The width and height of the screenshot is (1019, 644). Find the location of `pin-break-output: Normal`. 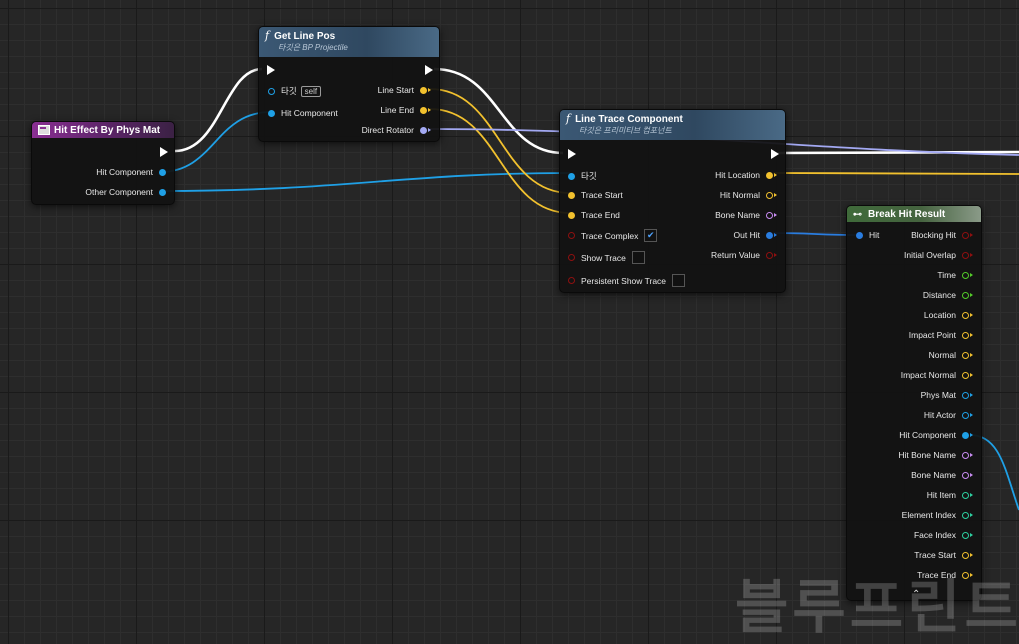

pin-break-output: Normal is located at coordinates (951, 355).